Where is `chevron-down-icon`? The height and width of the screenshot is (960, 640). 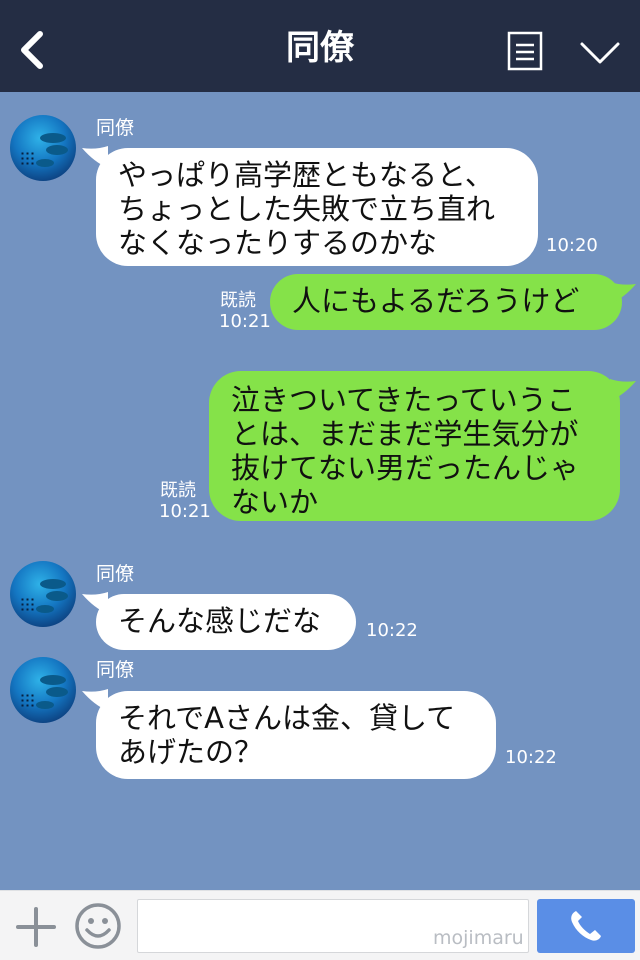 chevron-down-icon is located at coordinates (600, 53).